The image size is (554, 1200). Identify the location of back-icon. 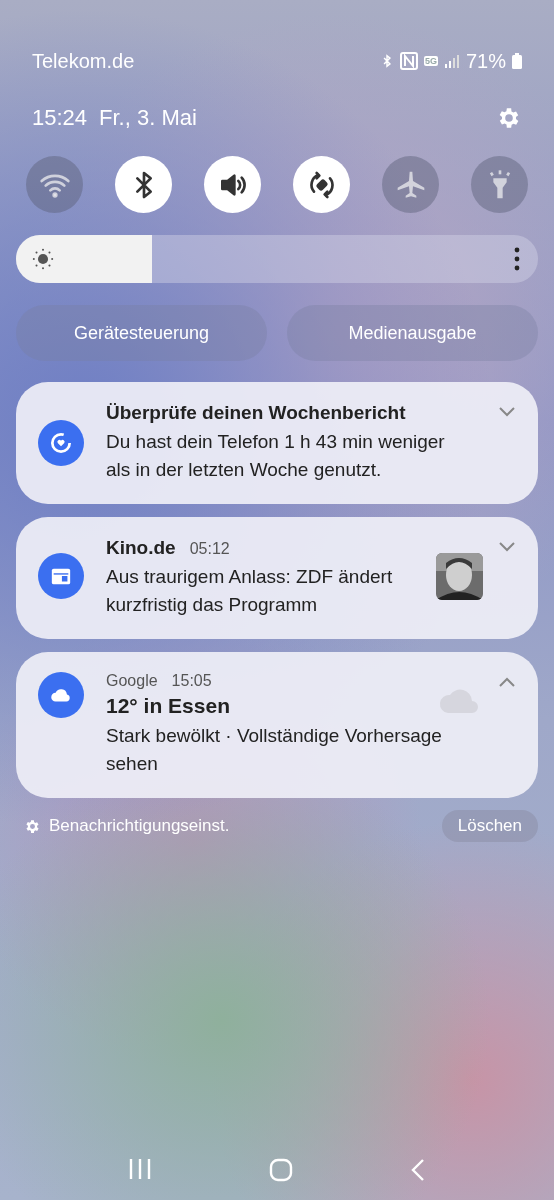
(417, 1170).